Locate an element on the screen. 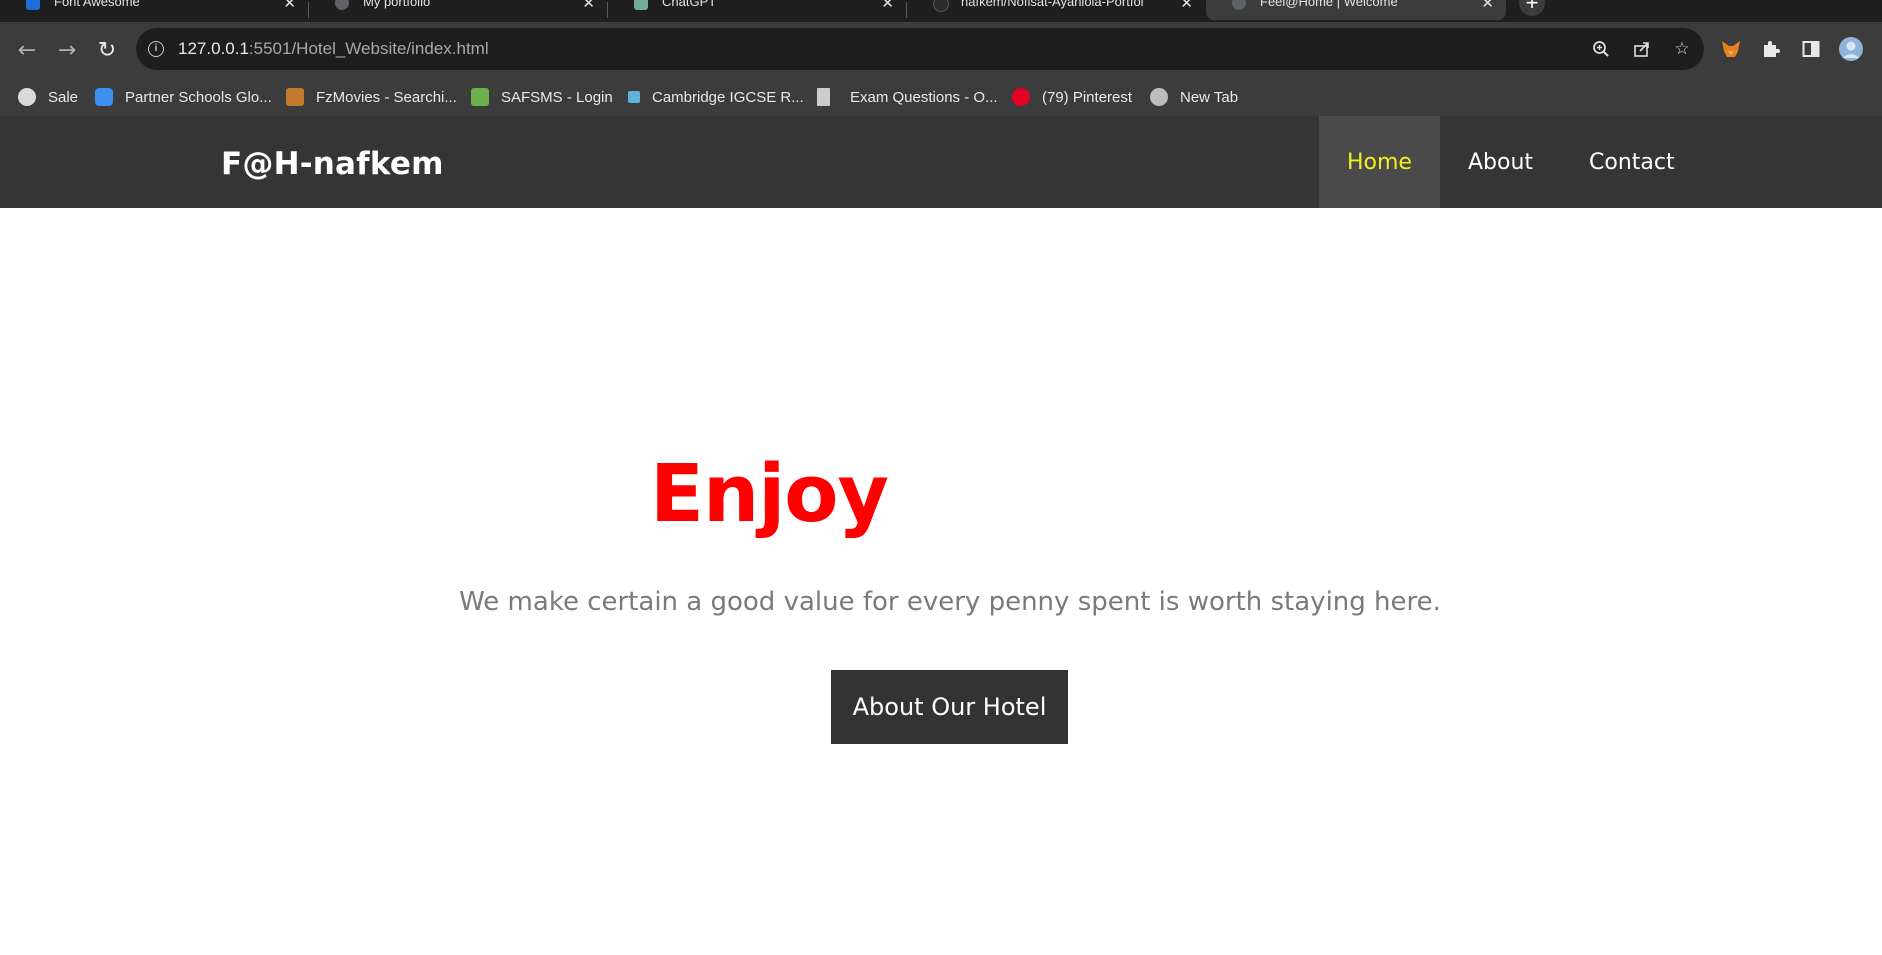 The image size is (1882, 955). pinterest-icon is located at coordinates (1021, 97).